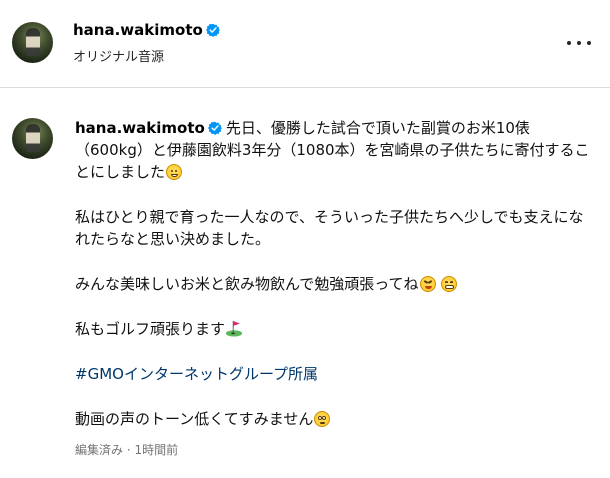  I want to click on grinning-face-emoji, so click(449, 284).